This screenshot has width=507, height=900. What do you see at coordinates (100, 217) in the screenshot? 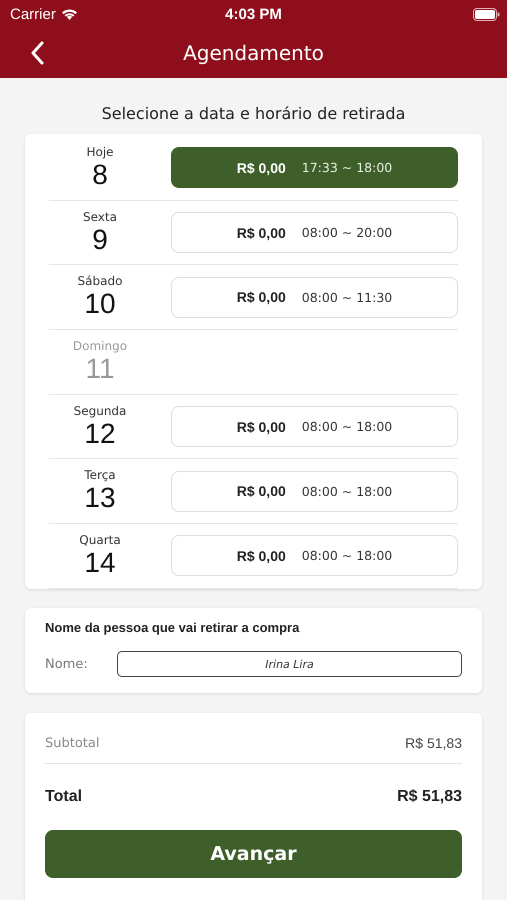
I see `weekday-label: Sexta` at bounding box center [100, 217].